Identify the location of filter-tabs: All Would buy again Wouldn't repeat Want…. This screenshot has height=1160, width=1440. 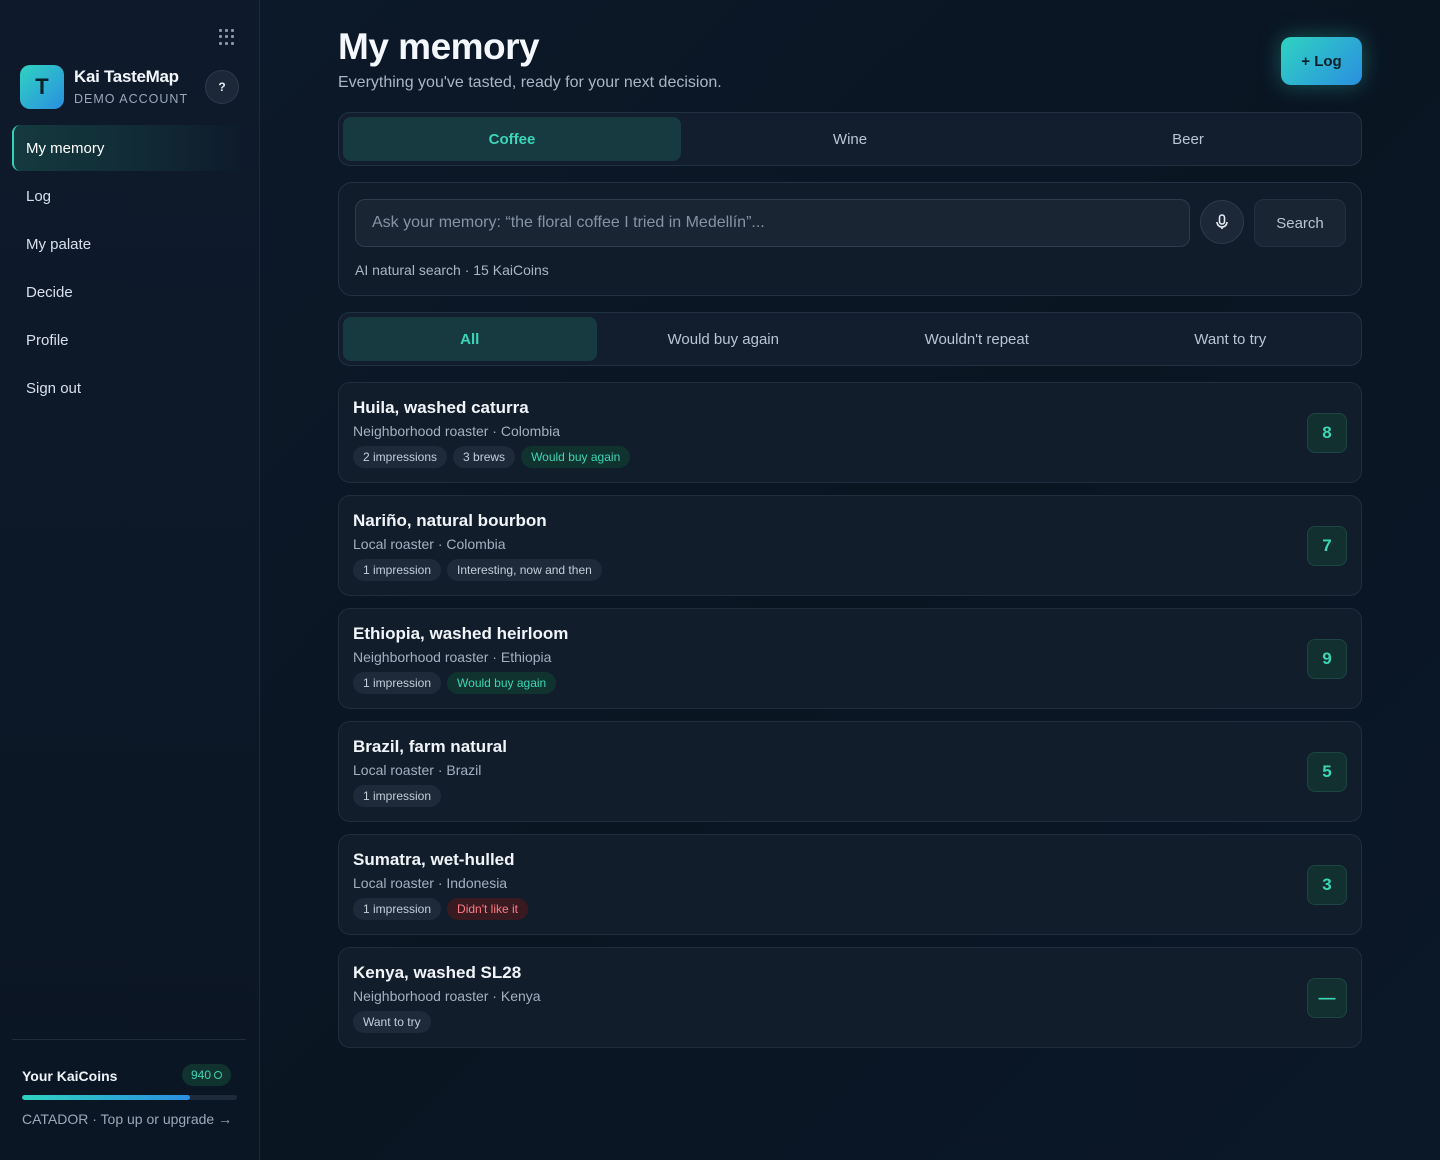
(850, 339).